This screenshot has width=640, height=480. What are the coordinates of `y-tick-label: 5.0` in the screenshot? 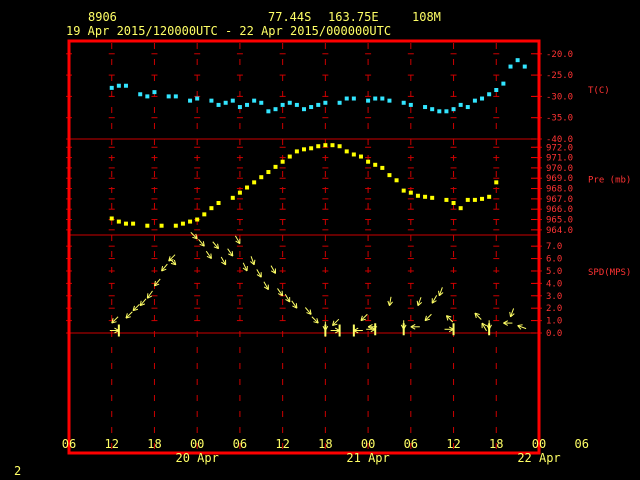 It's located at (554, 272).